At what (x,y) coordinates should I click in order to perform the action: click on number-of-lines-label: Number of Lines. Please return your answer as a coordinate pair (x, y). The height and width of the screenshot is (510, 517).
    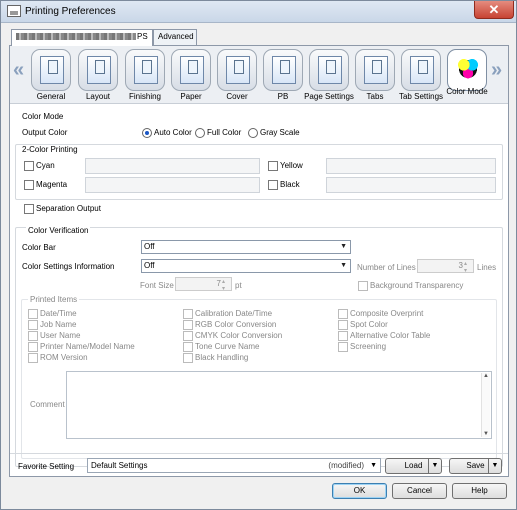
    Looking at the image, I should click on (386, 267).